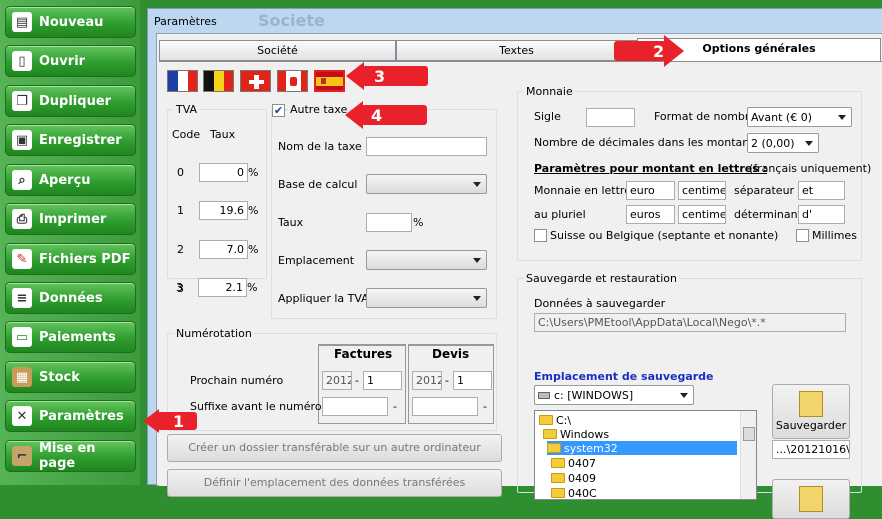 Image resolution: width=882 pixels, height=519 pixels. Describe the element at coordinates (650, 190) in the screenshot. I see `euro-input: euro` at that location.